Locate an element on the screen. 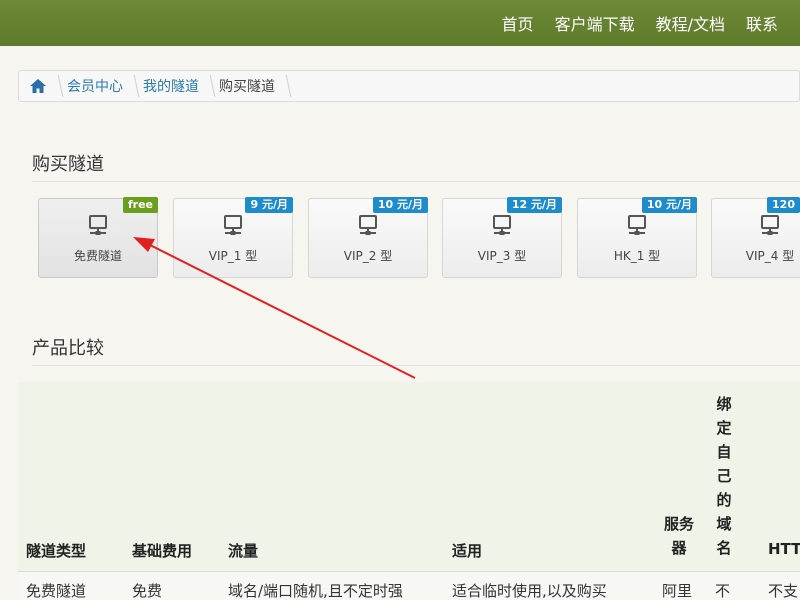 This screenshot has height=600, width=800. cell-base-fee: 免费 is located at coordinates (147, 591).